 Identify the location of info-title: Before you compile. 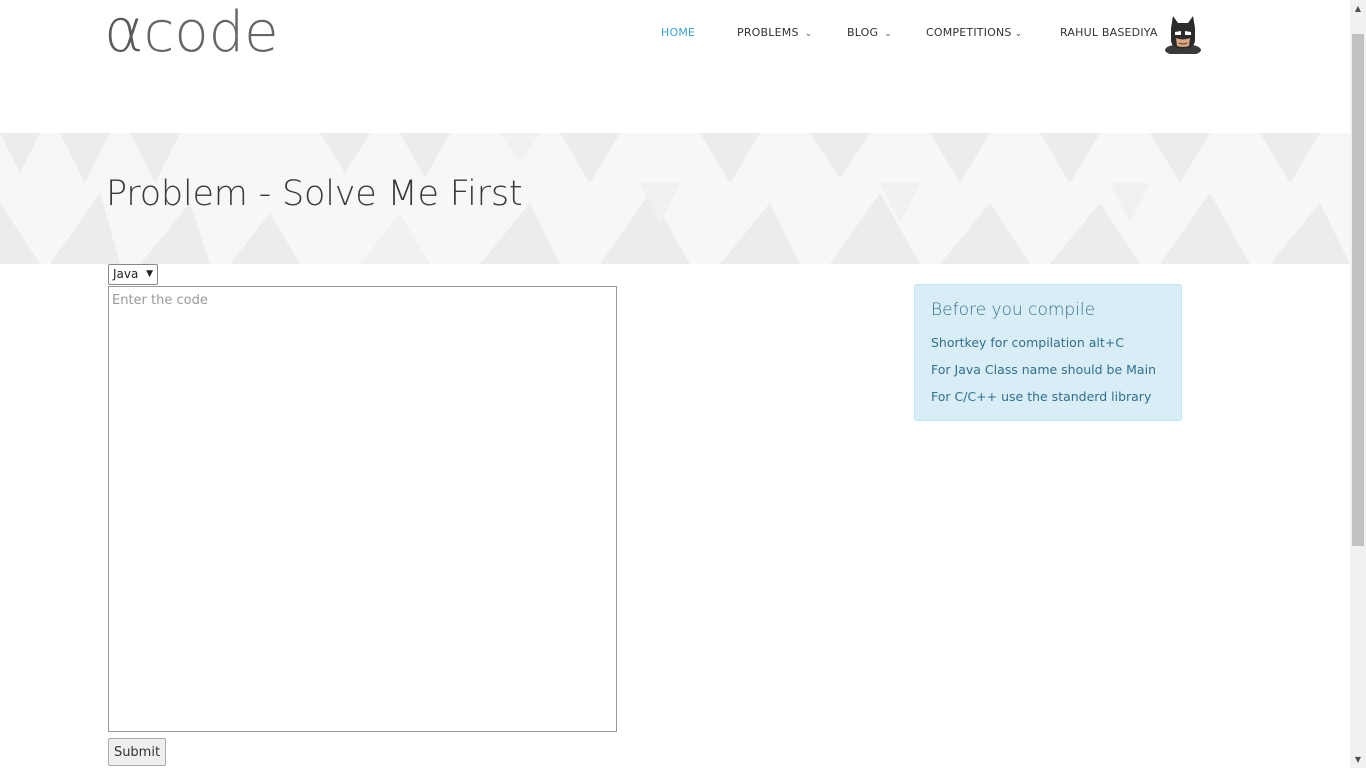
(1013, 310).